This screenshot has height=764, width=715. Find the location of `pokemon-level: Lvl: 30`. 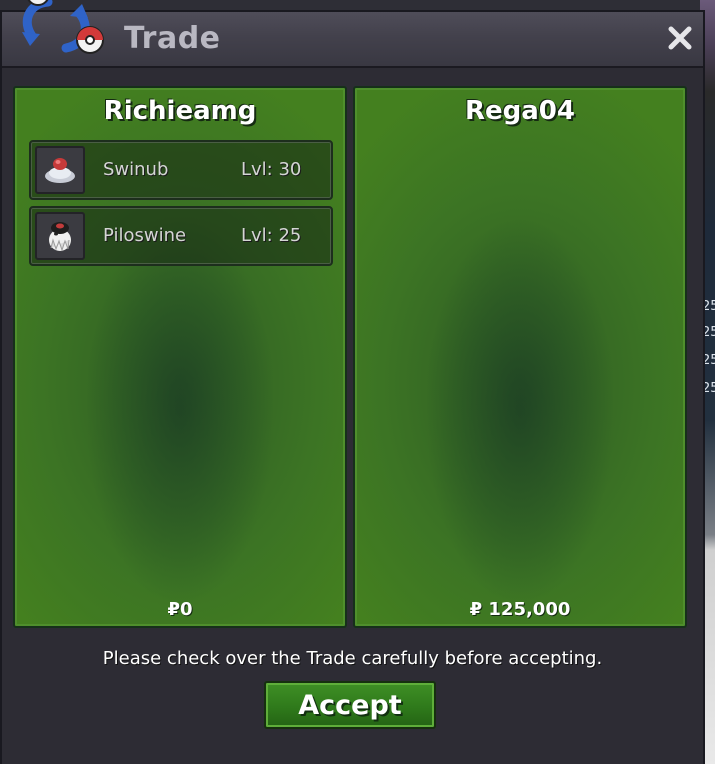

pokemon-level: Lvl: 30 is located at coordinates (271, 169).